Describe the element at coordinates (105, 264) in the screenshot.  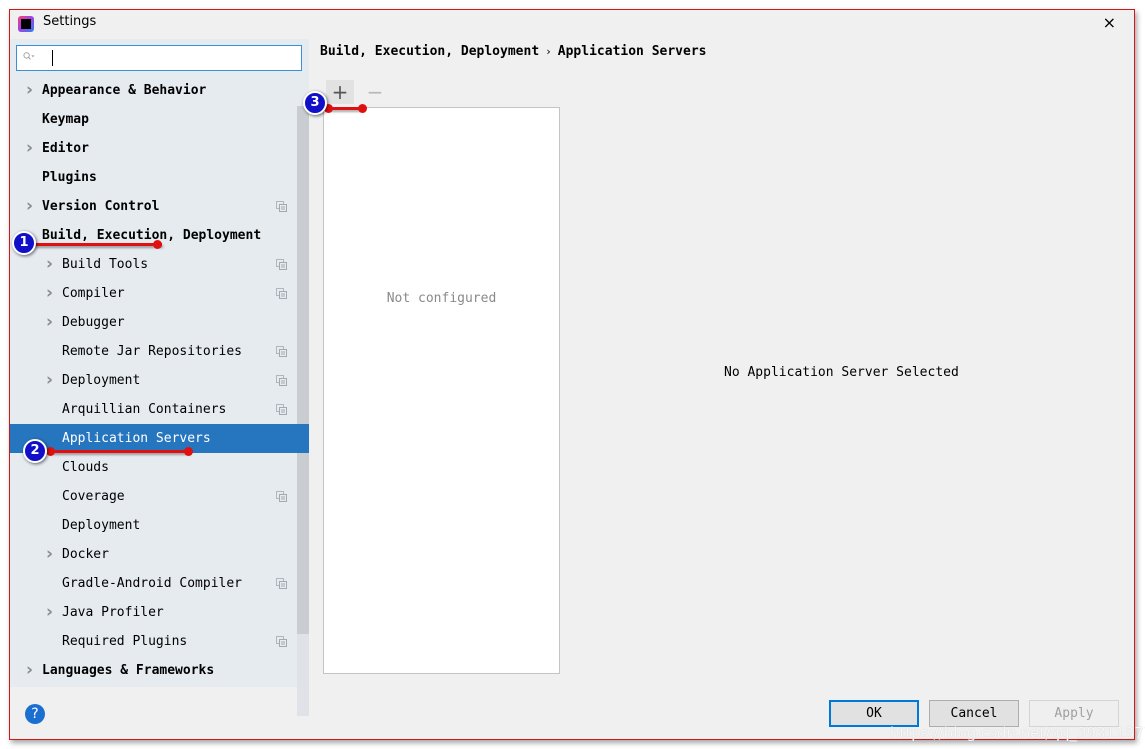
I see `sidebar-item-label: Build Tools` at that location.